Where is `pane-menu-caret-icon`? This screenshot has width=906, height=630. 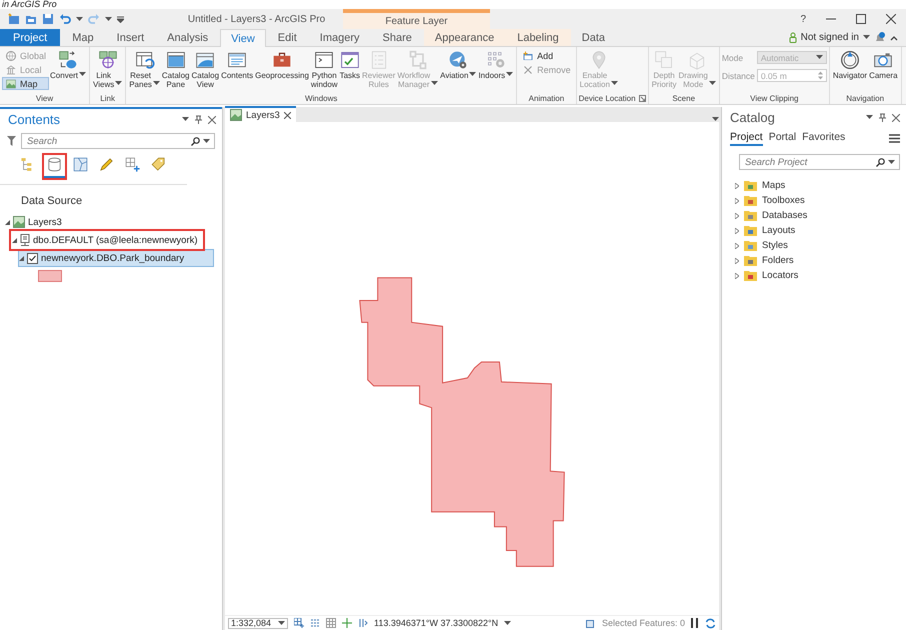
pane-menu-caret-icon is located at coordinates (869, 117).